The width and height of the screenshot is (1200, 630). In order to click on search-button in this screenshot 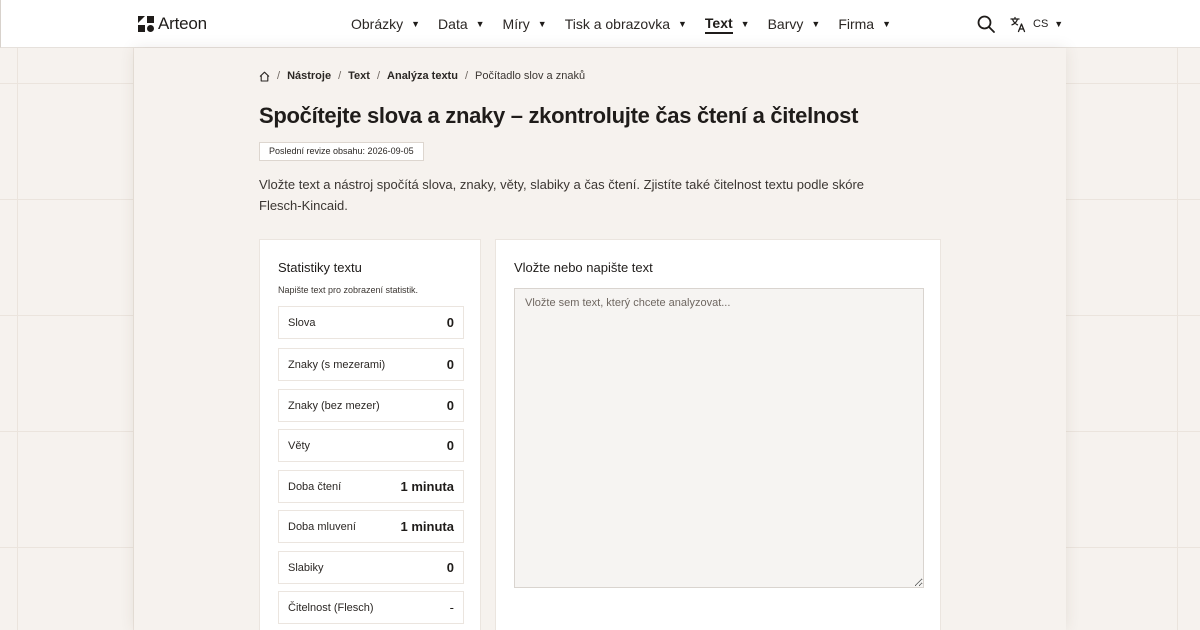, I will do `click(986, 24)`.